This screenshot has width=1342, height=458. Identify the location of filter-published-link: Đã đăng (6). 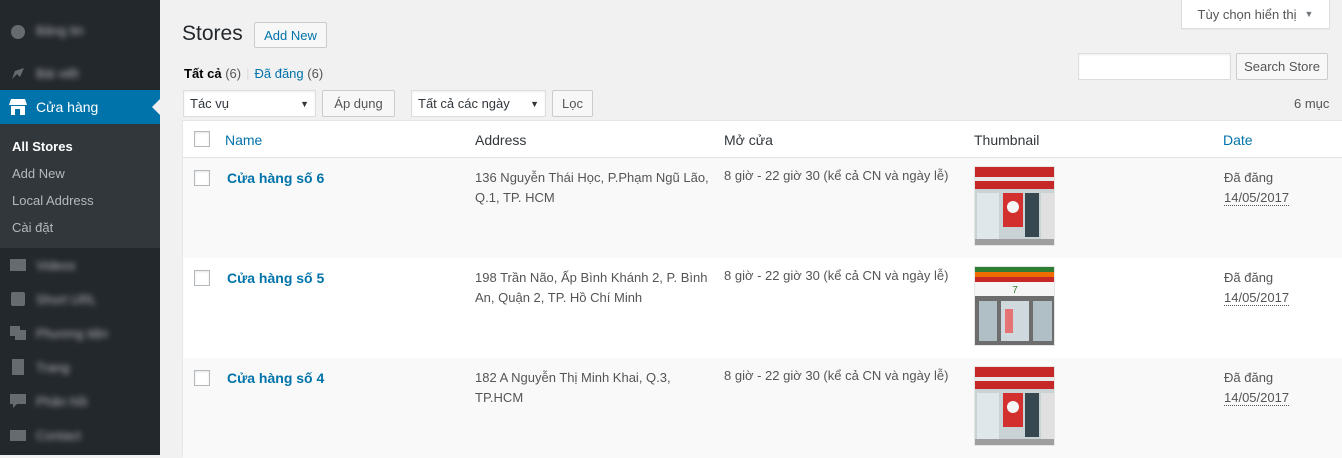
(288, 73).